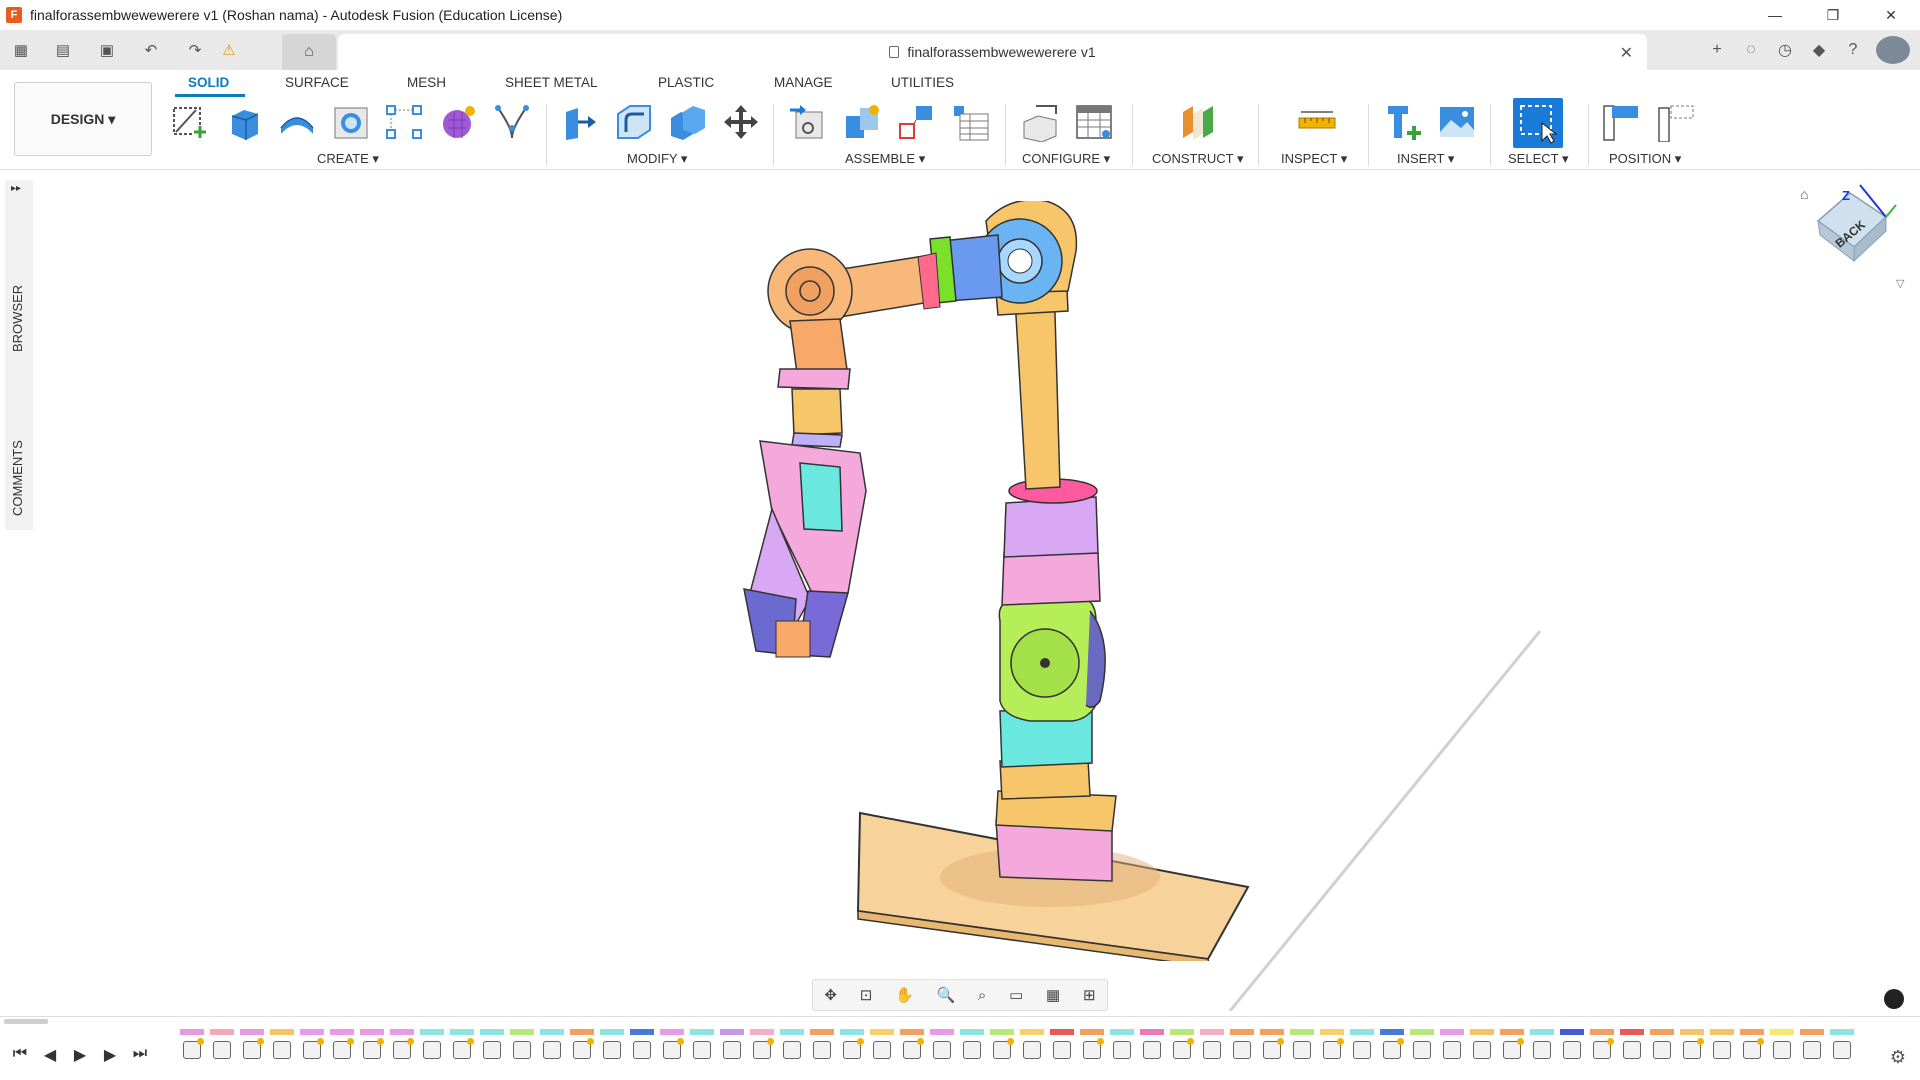  I want to click on warning-icon: ⚠, so click(229, 50).